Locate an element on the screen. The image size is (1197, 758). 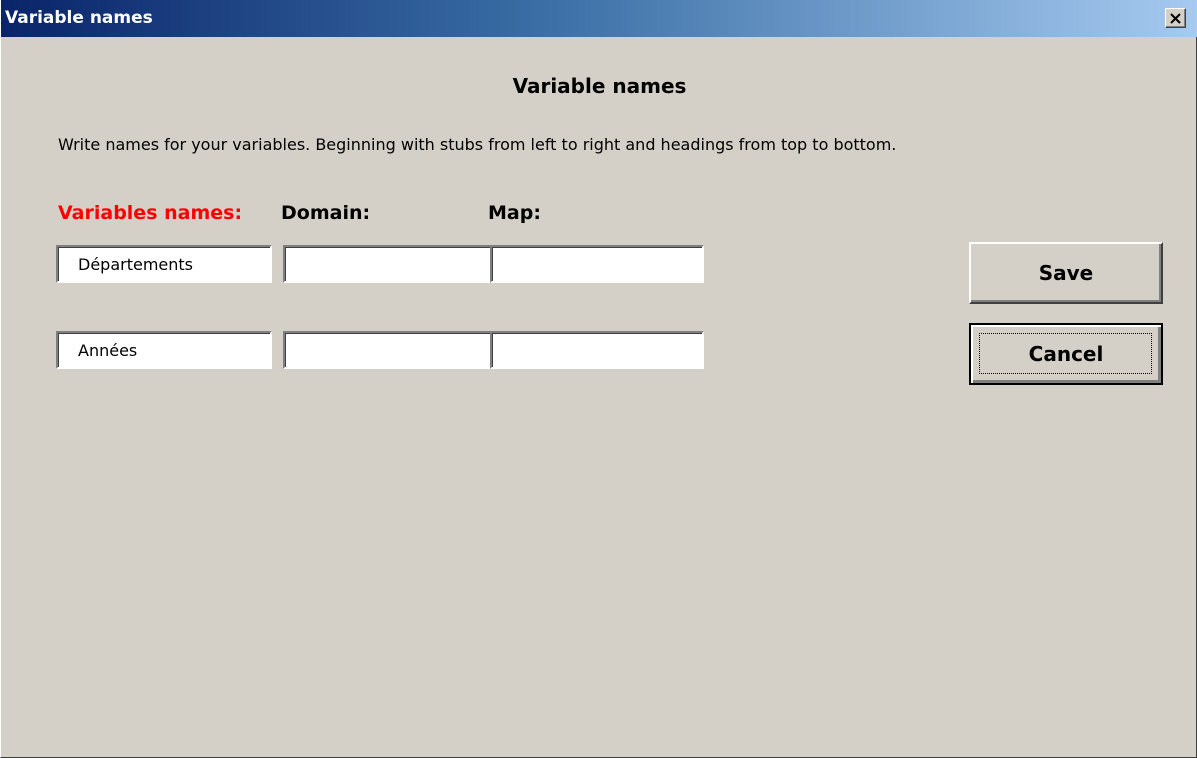
close-button is located at coordinates (1175, 18).